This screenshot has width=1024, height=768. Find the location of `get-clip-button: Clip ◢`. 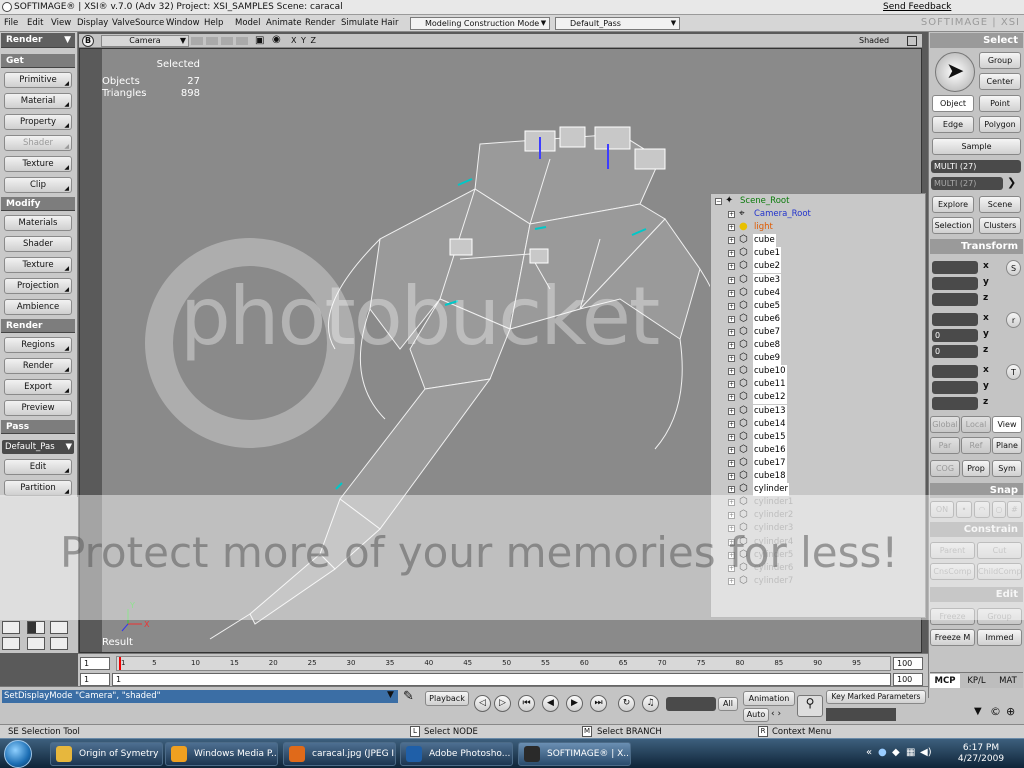

get-clip-button: Clip ◢ is located at coordinates (38, 185).